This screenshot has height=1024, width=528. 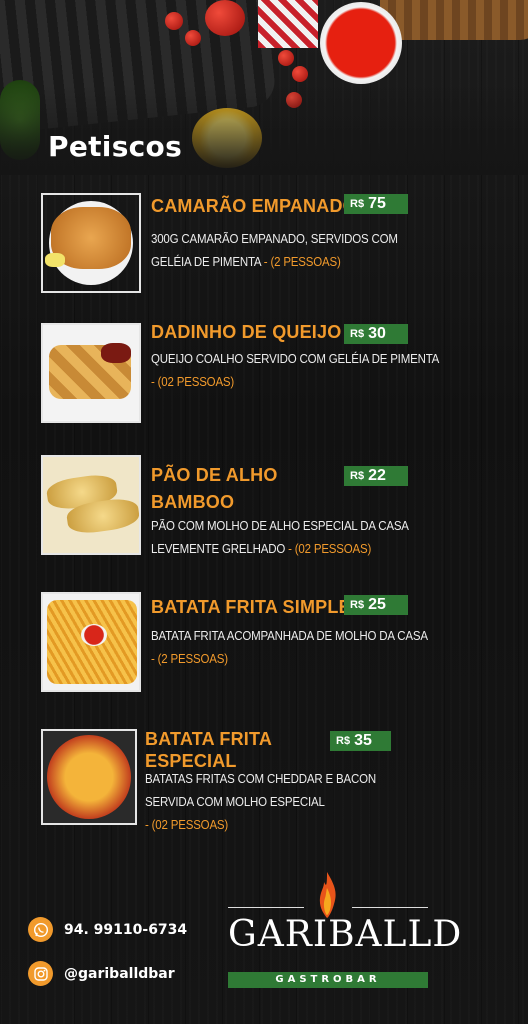 I want to click on sauce-bowl-image, so click(x=361, y=43).